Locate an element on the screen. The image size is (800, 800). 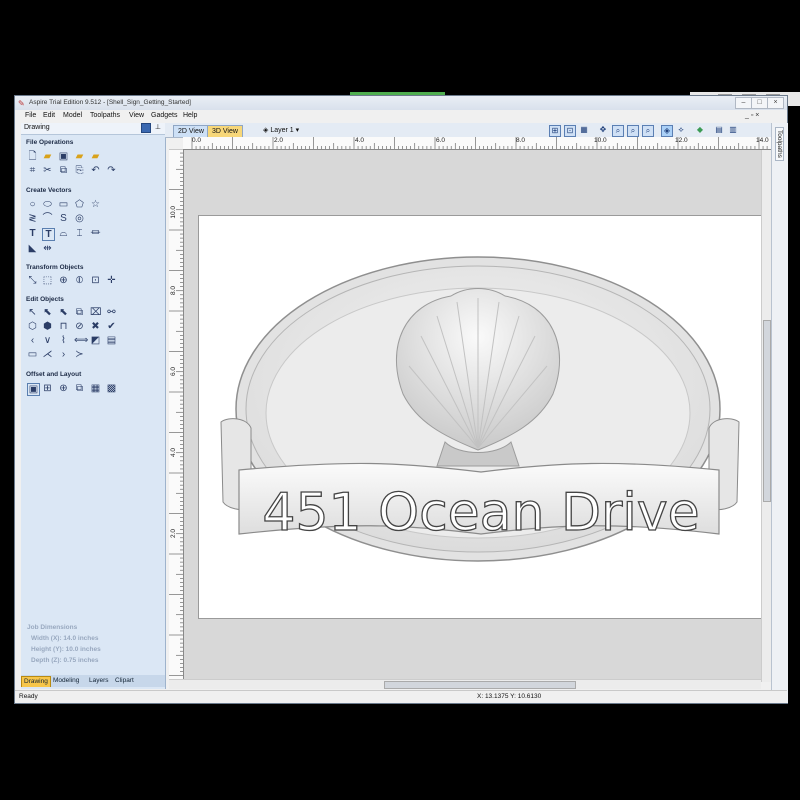
undo-icon: ↶ is located at coordinates (95, 170).